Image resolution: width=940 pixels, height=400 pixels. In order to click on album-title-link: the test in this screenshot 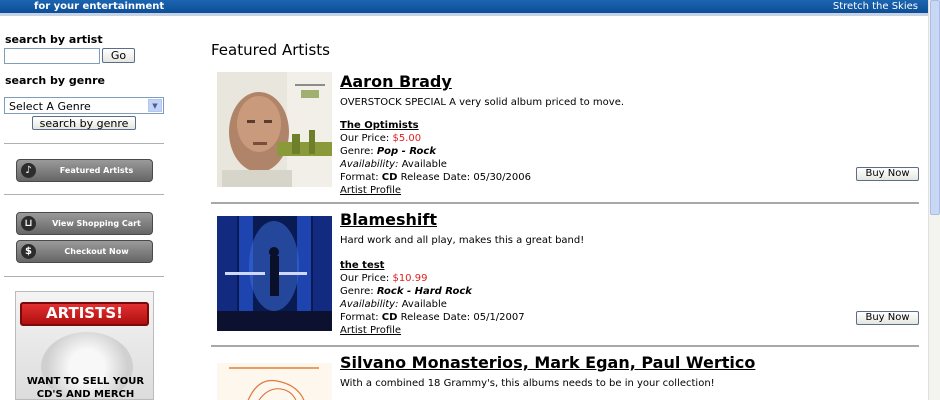, I will do `click(362, 265)`.